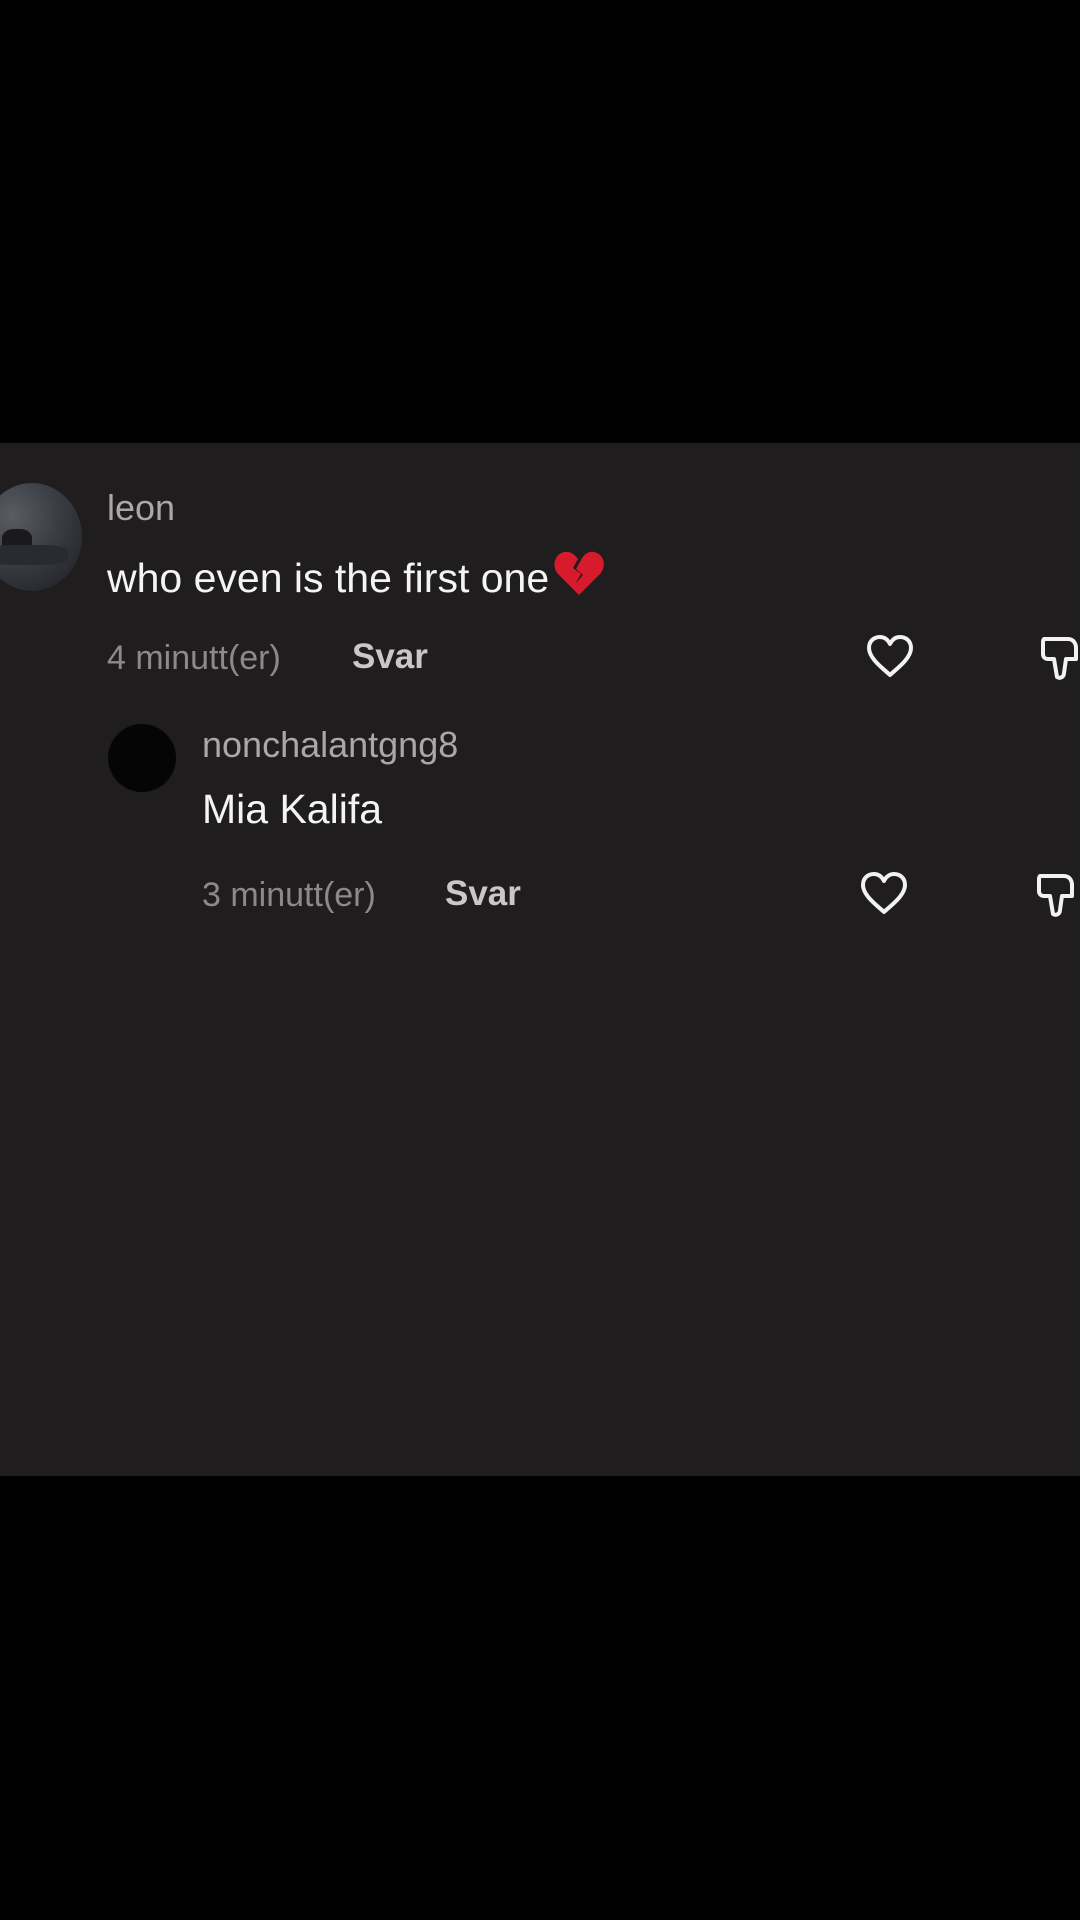 The width and height of the screenshot is (1080, 1920). I want to click on reply-reply-button: Svar, so click(483, 894).